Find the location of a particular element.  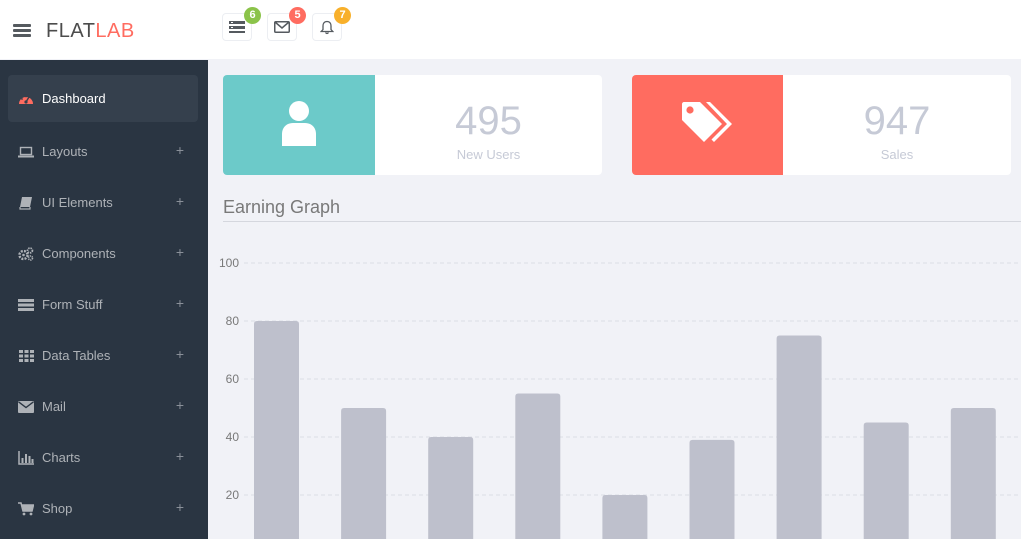

cart-icon is located at coordinates (26, 509).